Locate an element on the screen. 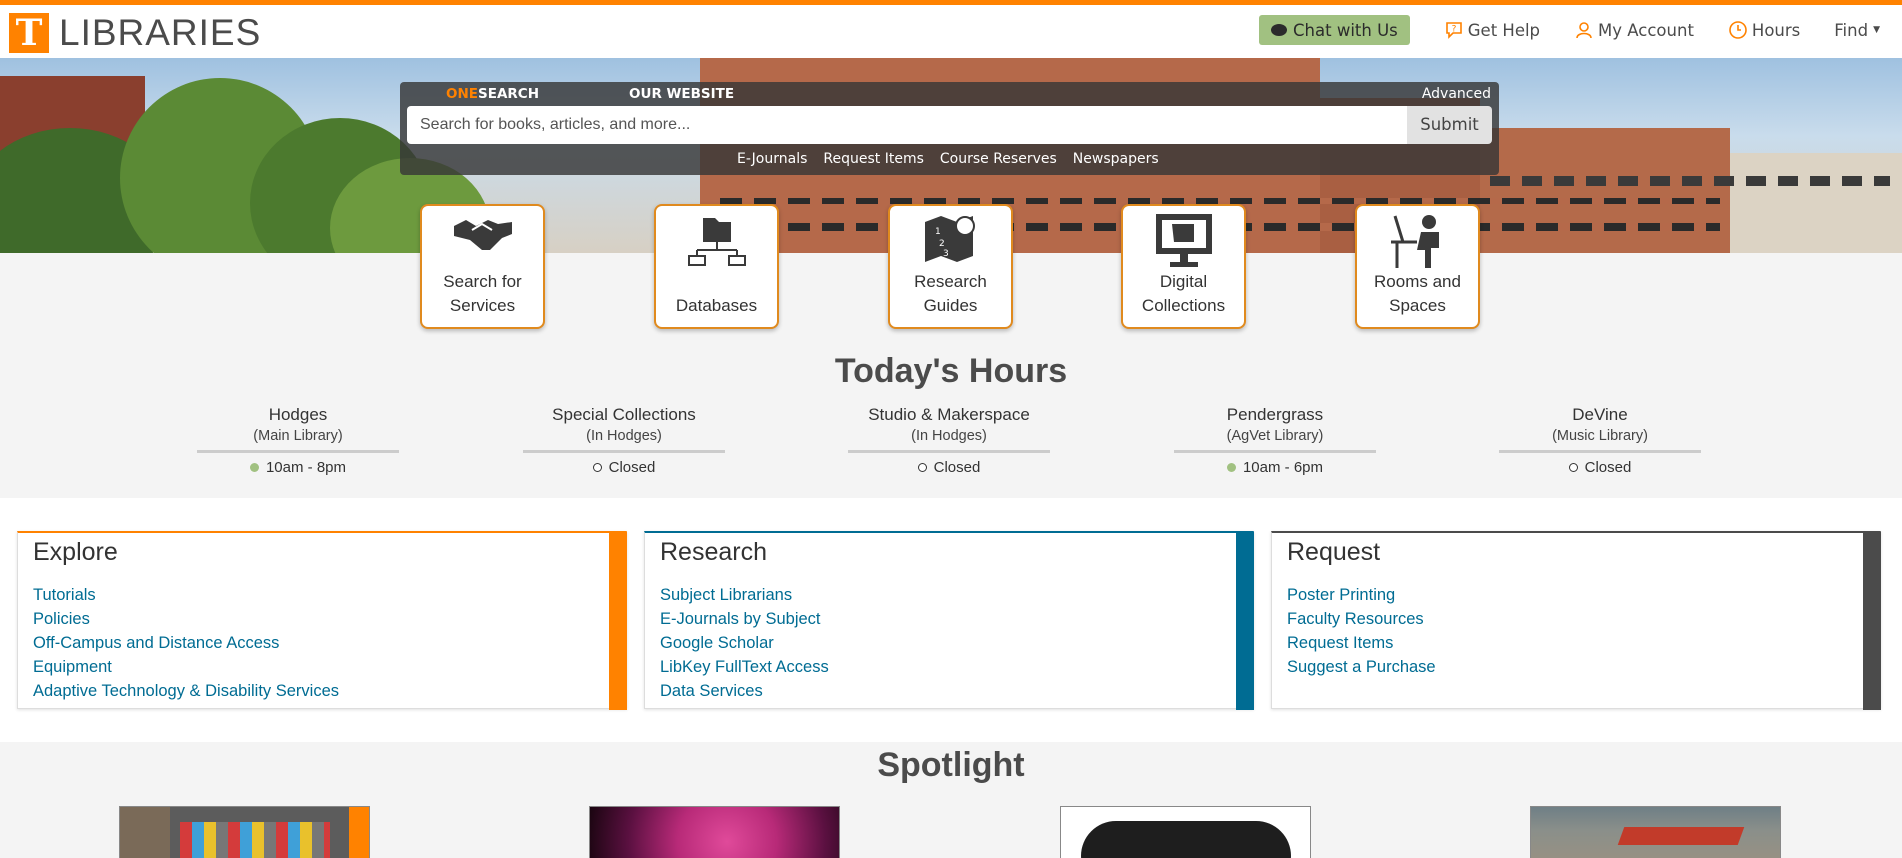 This screenshot has width=1902, height=858. link-google-scholar: Google Scholar is located at coordinates (744, 643).